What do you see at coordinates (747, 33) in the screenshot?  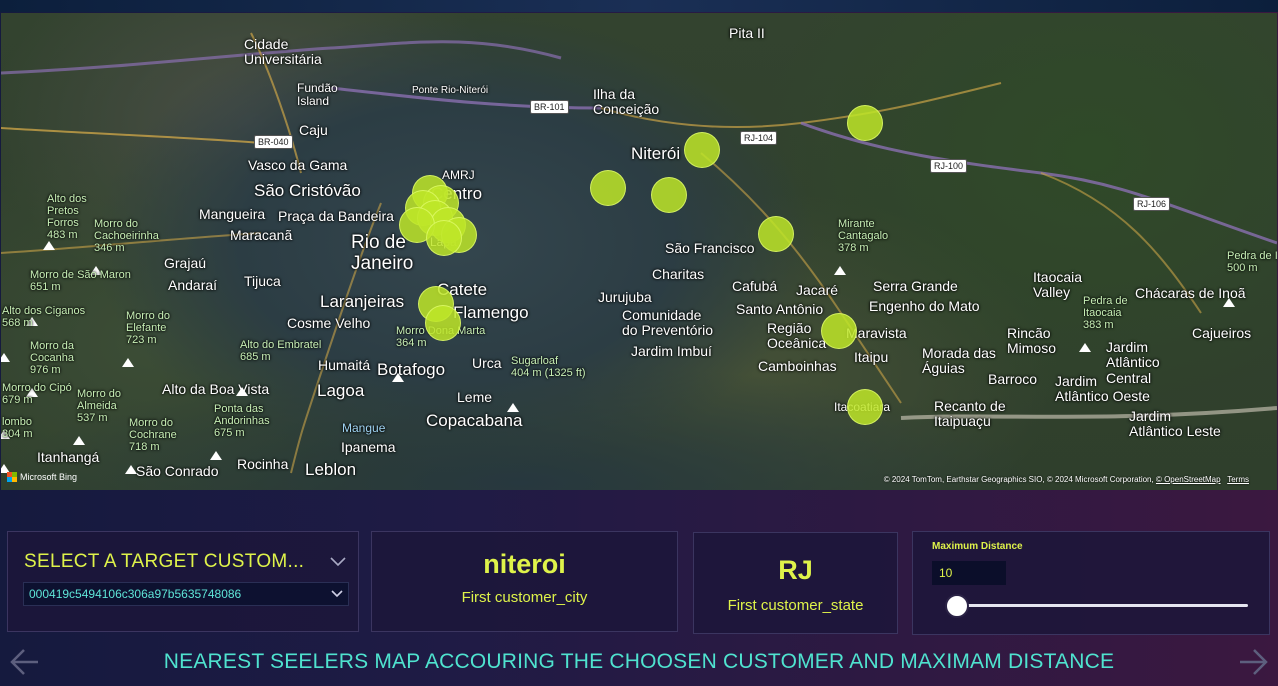 I see `map-place-label: Pita II` at bounding box center [747, 33].